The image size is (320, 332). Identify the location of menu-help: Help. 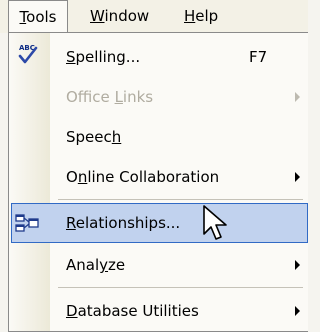
(201, 16).